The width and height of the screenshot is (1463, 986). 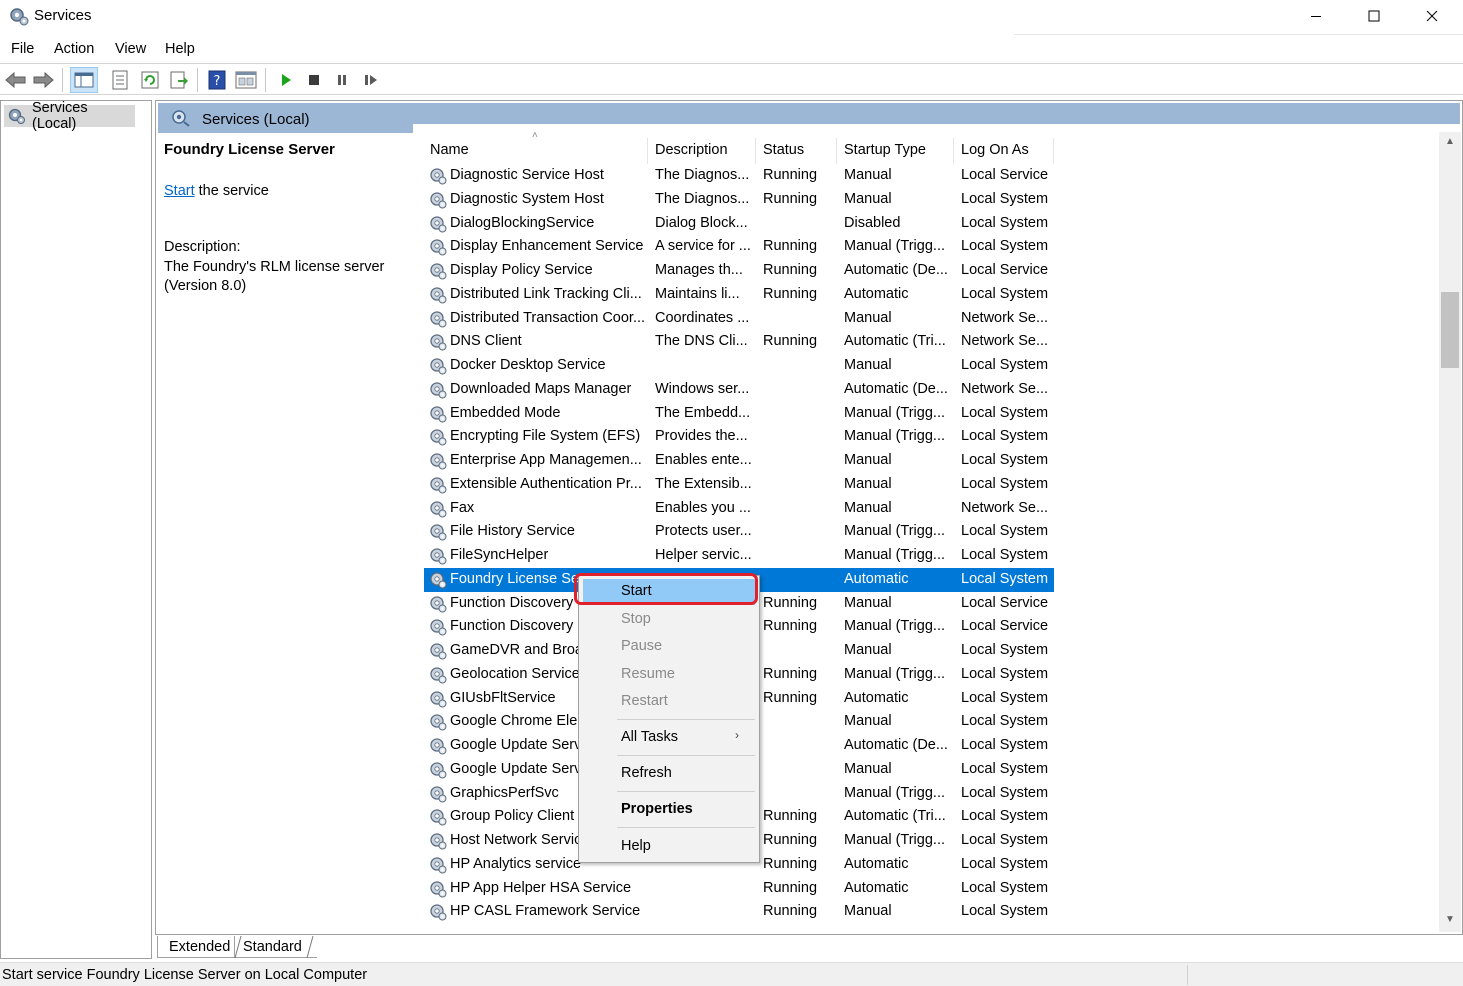 I want to click on context-menu-properties: Properties, so click(x=669, y=810).